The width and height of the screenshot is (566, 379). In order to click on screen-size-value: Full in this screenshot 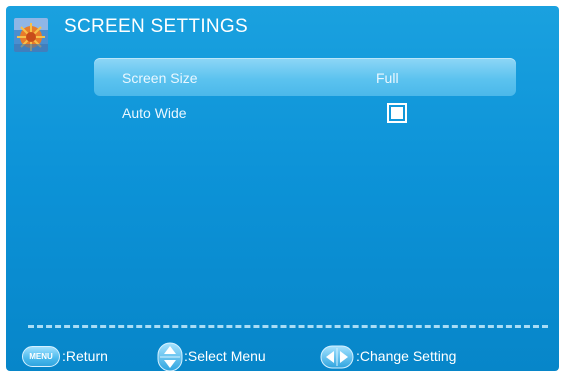, I will do `click(387, 78)`.